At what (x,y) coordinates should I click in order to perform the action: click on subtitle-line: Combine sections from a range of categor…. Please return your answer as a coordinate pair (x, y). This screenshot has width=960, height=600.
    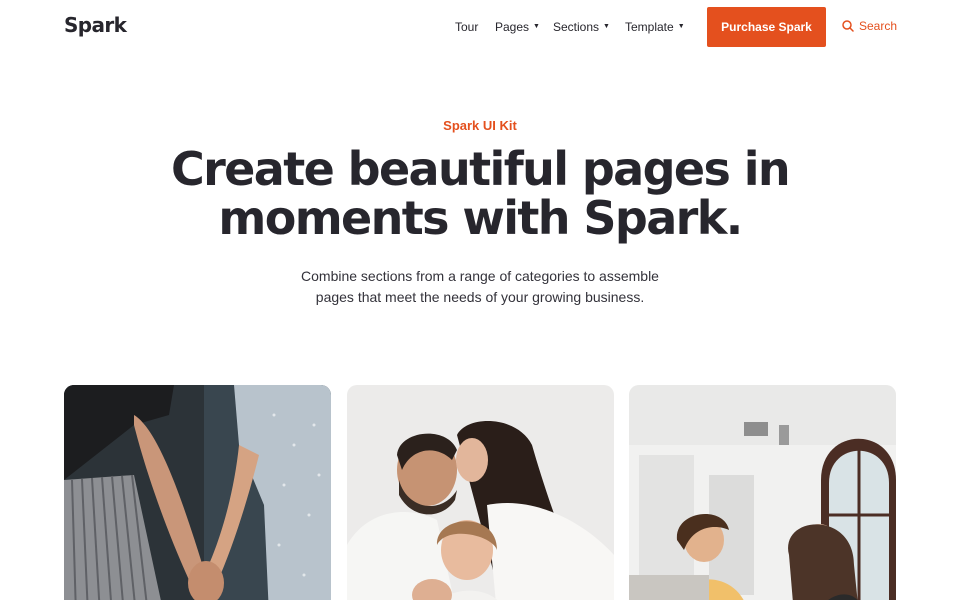
    Looking at the image, I should click on (480, 276).